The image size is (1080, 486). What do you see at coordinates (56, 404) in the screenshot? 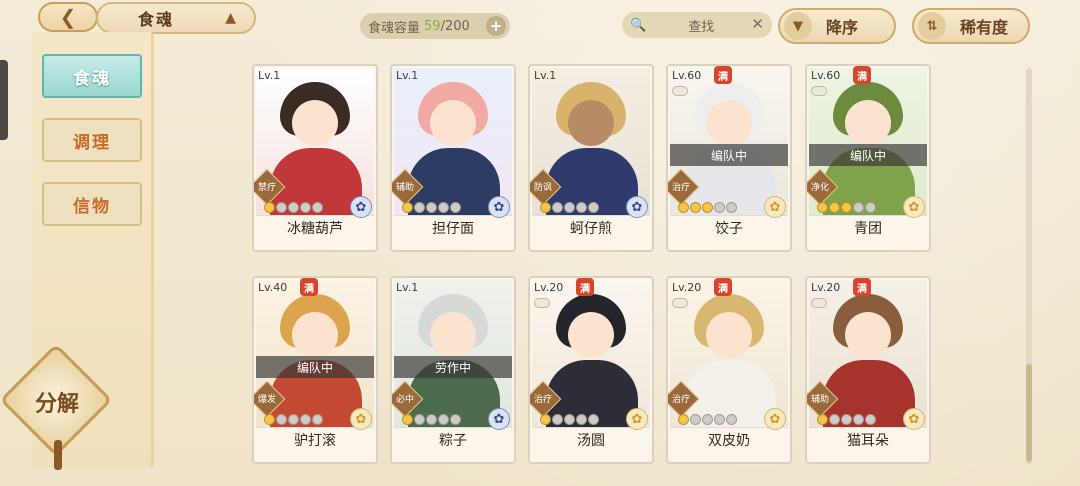
I see `decompose-label: 分解` at bounding box center [56, 404].